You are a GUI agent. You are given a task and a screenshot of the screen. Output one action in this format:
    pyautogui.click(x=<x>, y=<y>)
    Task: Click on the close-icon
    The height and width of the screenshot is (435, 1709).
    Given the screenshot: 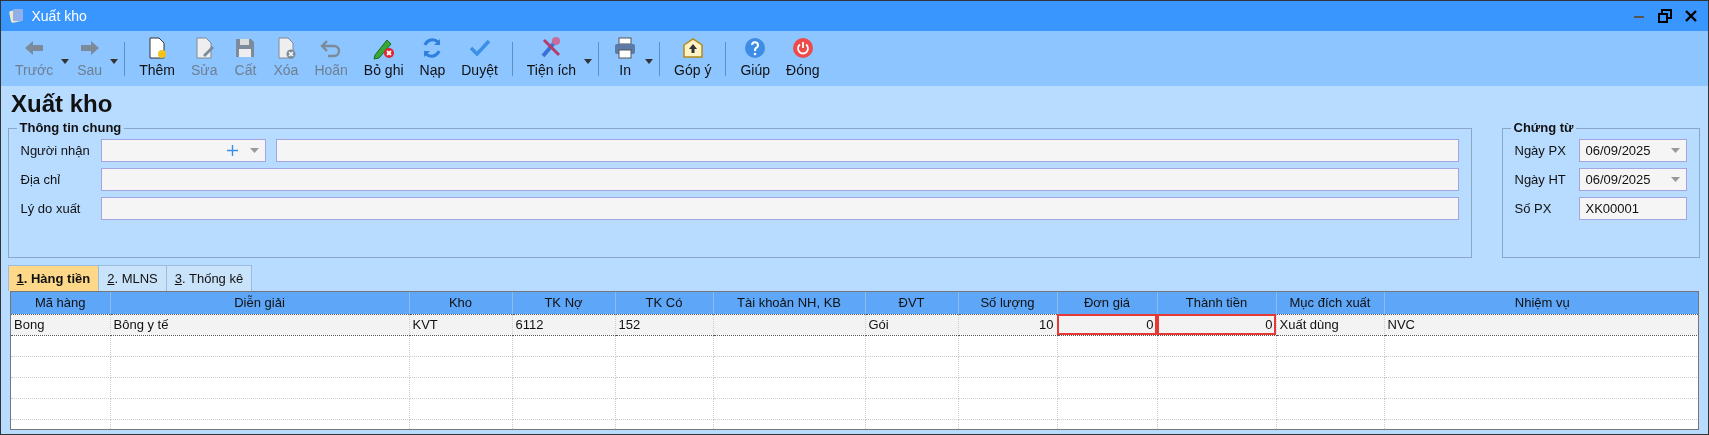 What is the action you would take?
    pyautogui.click(x=1690, y=16)
    